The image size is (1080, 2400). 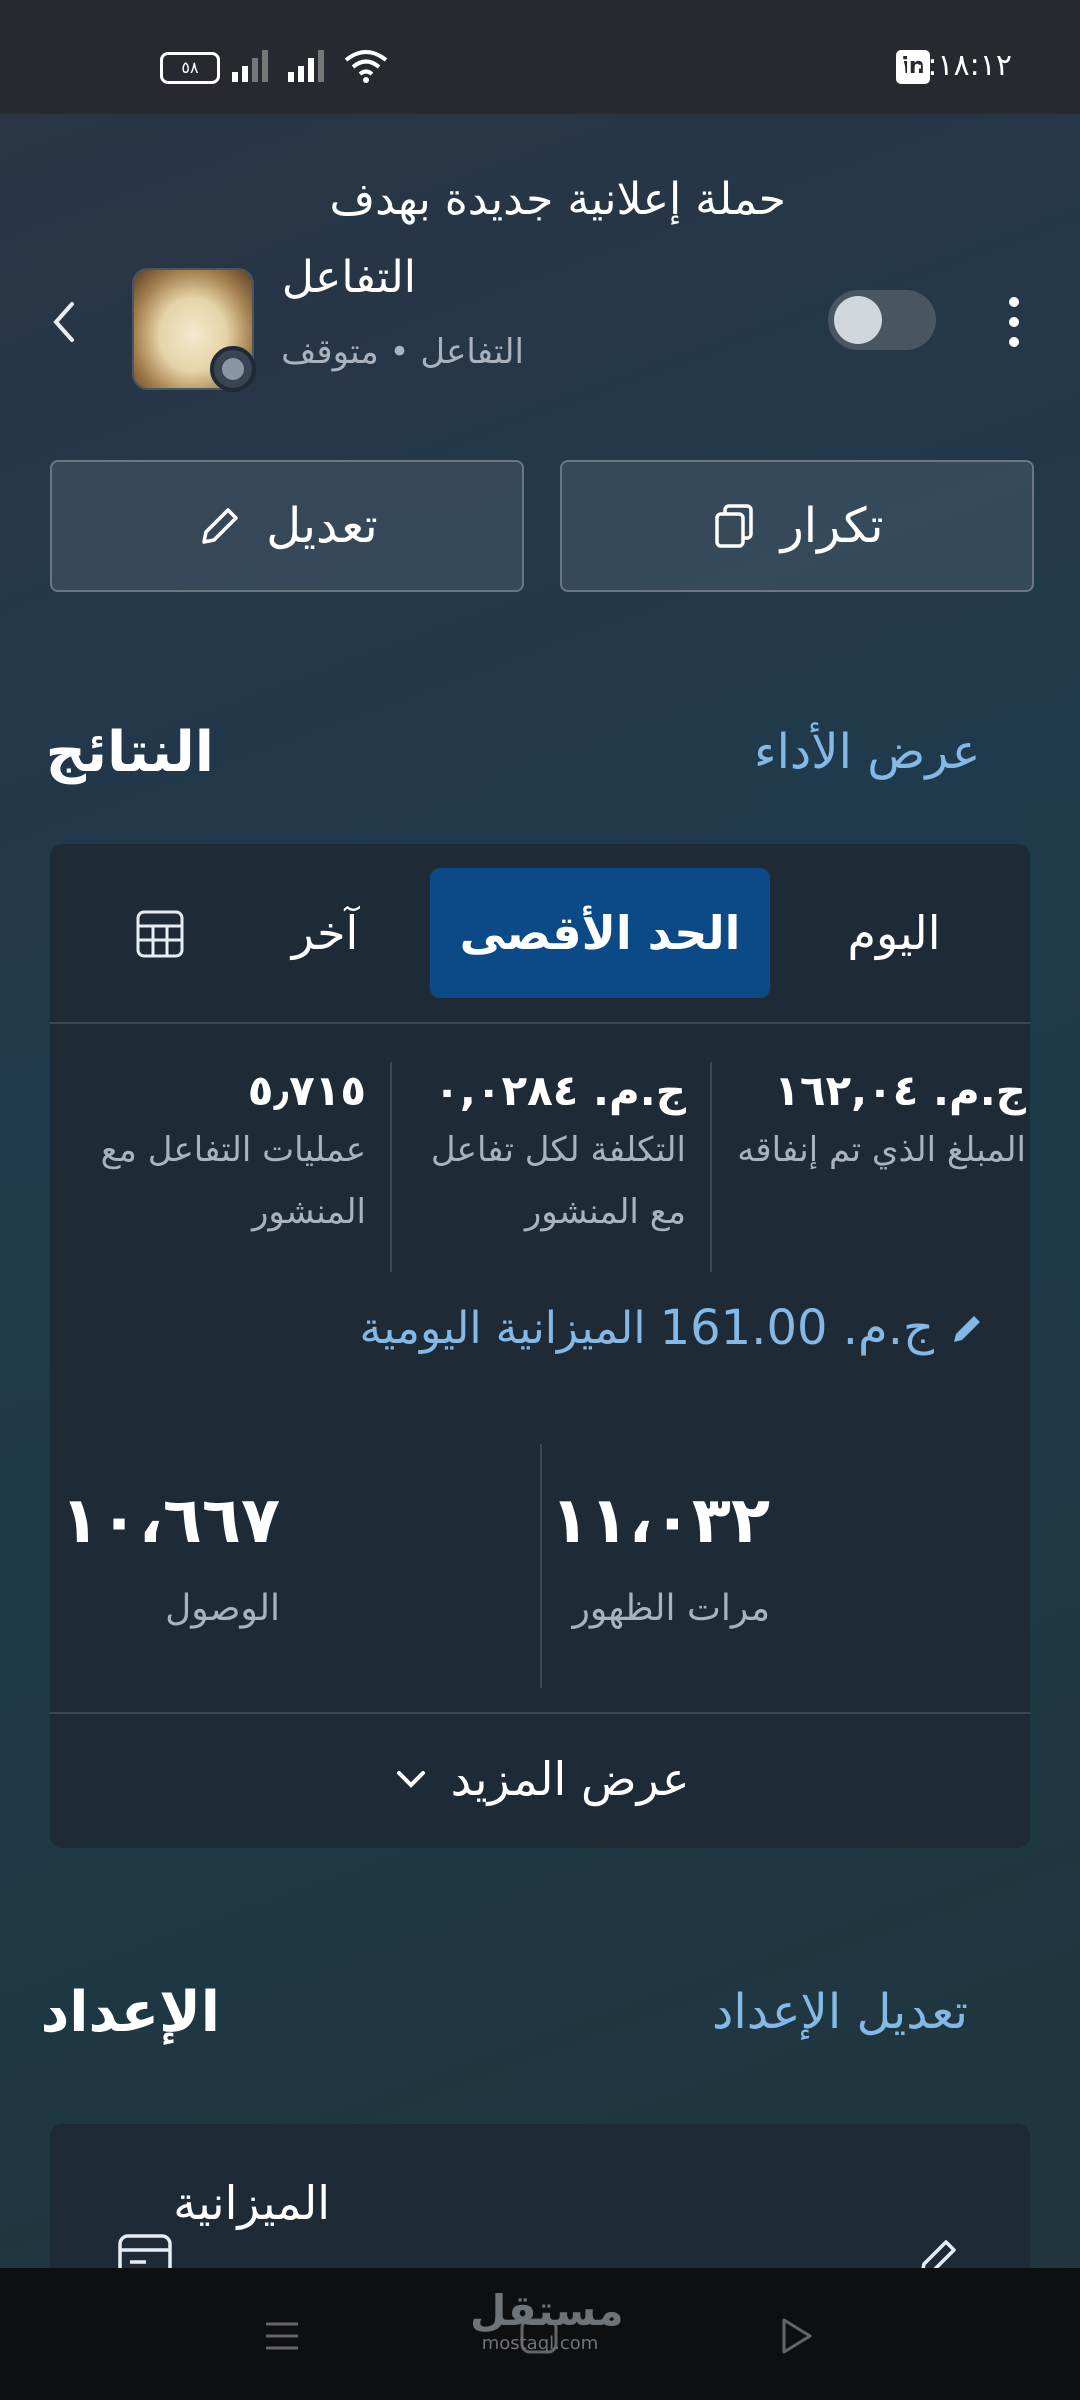 What do you see at coordinates (858, 320) in the screenshot?
I see `toggle-knob` at bounding box center [858, 320].